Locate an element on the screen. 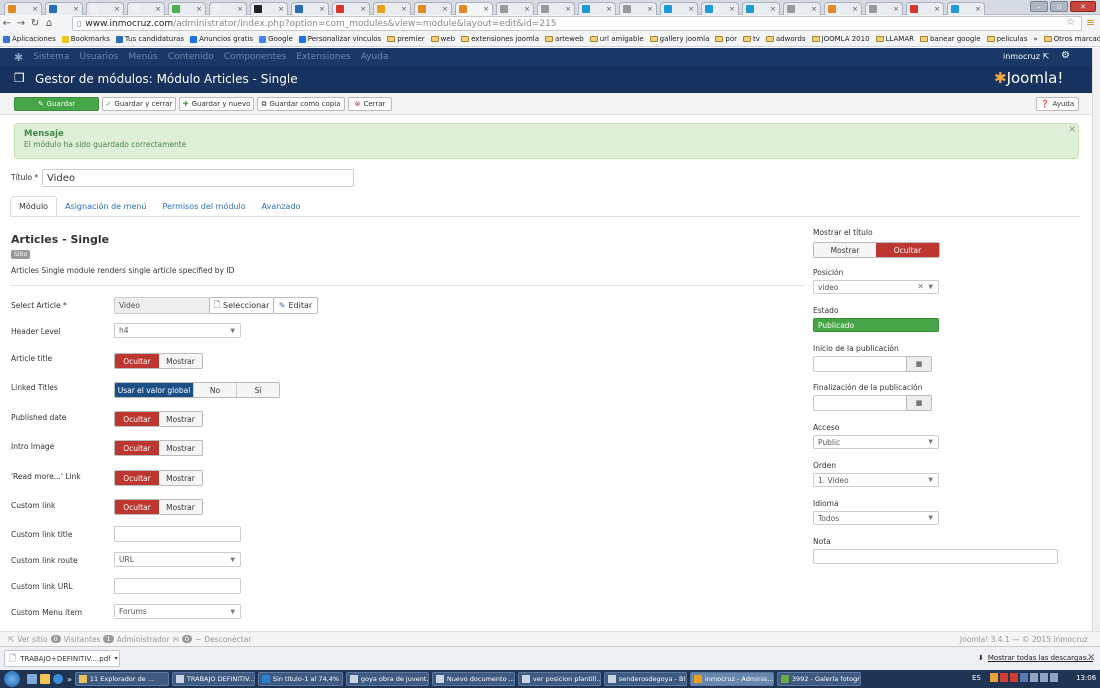 The image size is (1100, 688). article-title-toggle: Ocultar Mostrar is located at coordinates (158, 361).